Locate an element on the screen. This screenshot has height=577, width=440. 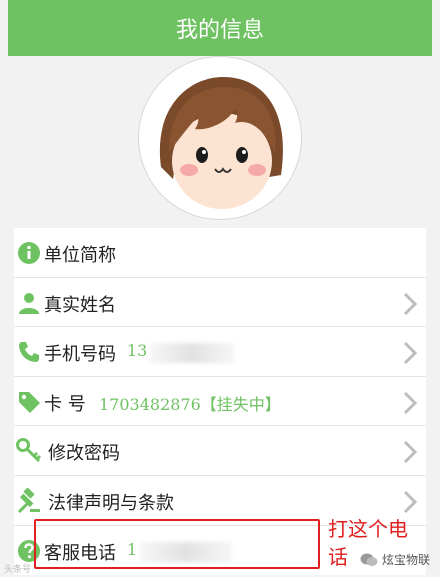
info-icon is located at coordinates (29, 253).